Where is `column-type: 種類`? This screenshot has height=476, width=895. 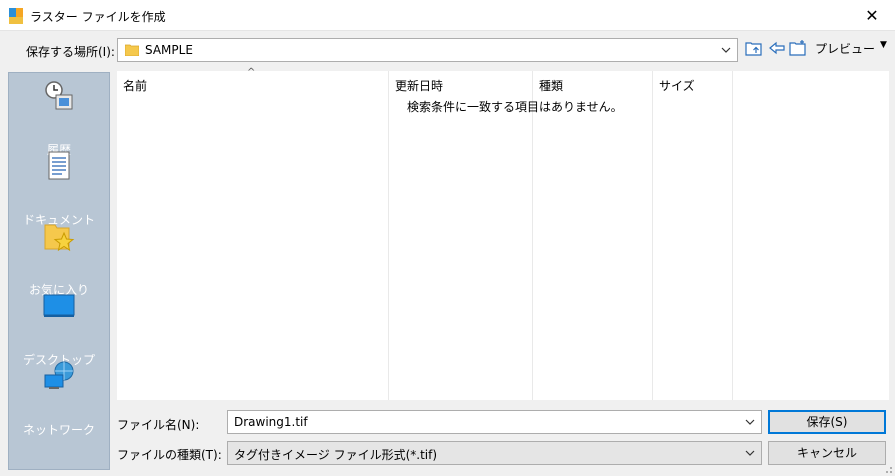
column-type: 種類 is located at coordinates (593, 235).